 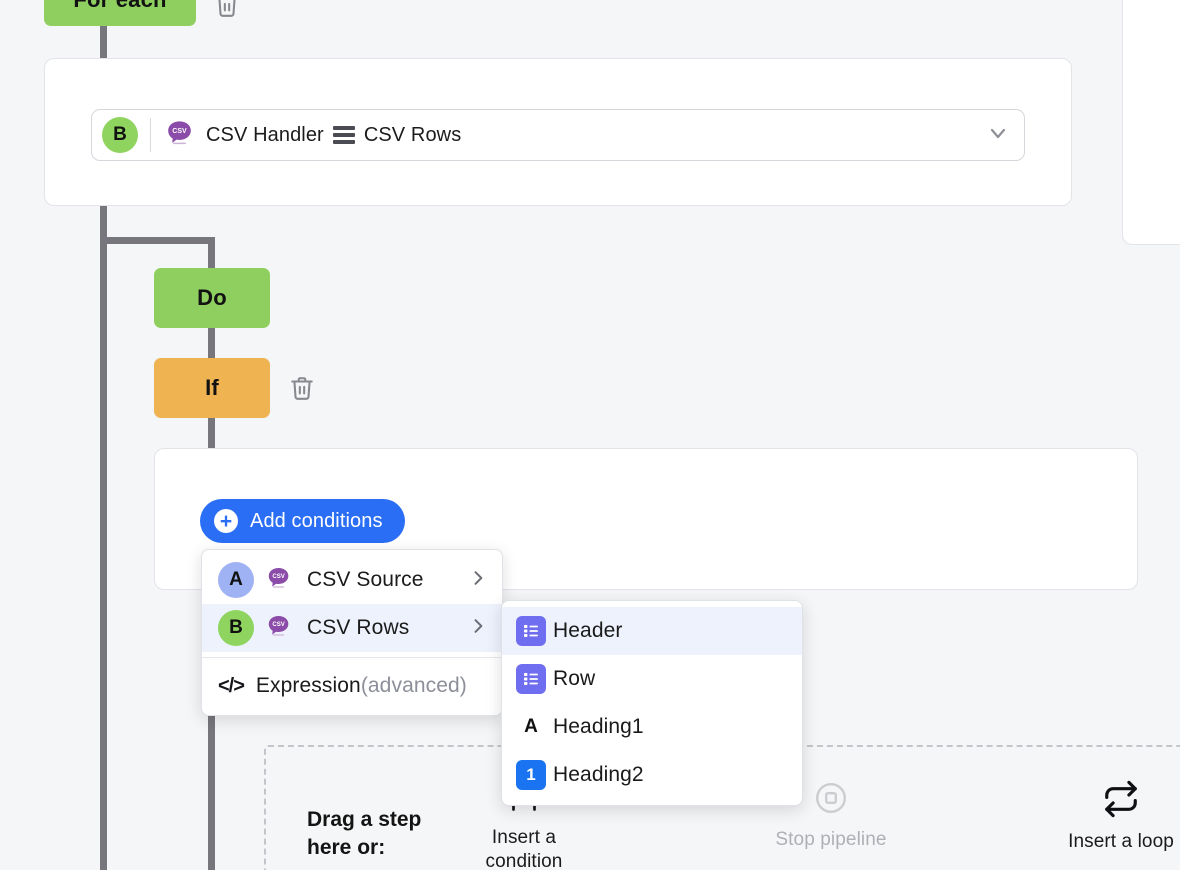 What do you see at coordinates (531, 726) in the screenshot?
I see `letter-a-icon: A` at bounding box center [531, 726].